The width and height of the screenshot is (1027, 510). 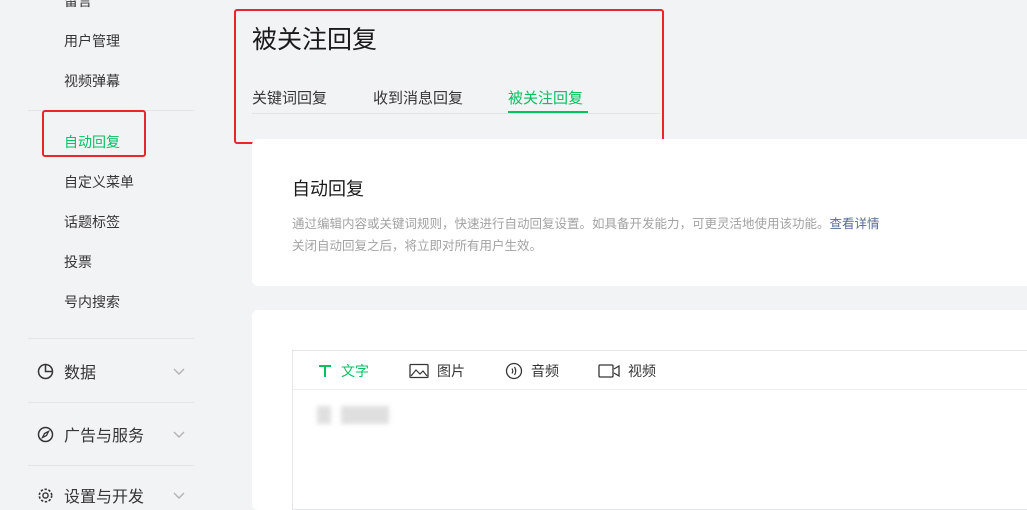 I want to click on pie-chart-icon, so click(x=45, y=371).